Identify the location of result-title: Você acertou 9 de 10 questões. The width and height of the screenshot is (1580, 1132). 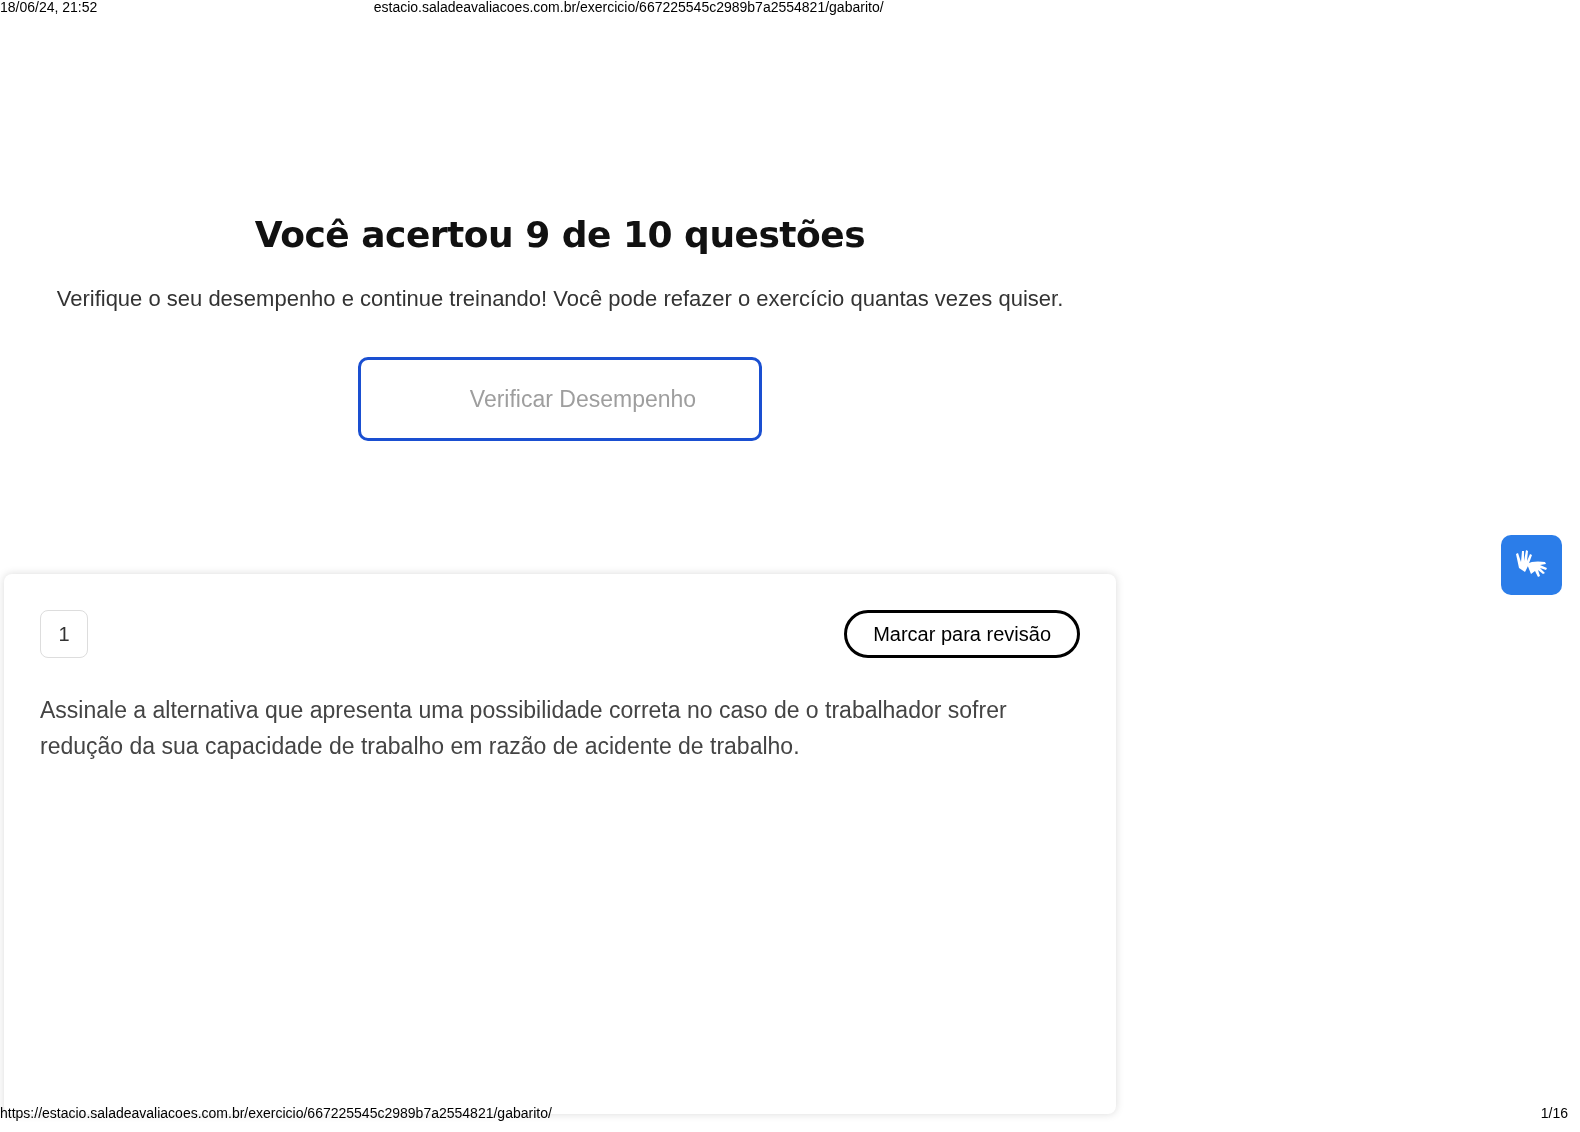
(560, 235).